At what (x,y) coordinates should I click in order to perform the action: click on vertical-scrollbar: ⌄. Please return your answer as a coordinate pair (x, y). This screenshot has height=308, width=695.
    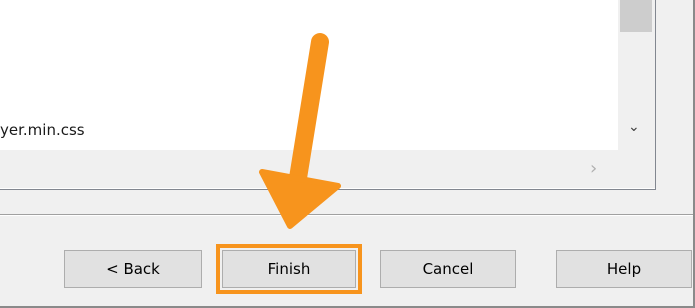
    Looking at the image, I should click on (636, 75).